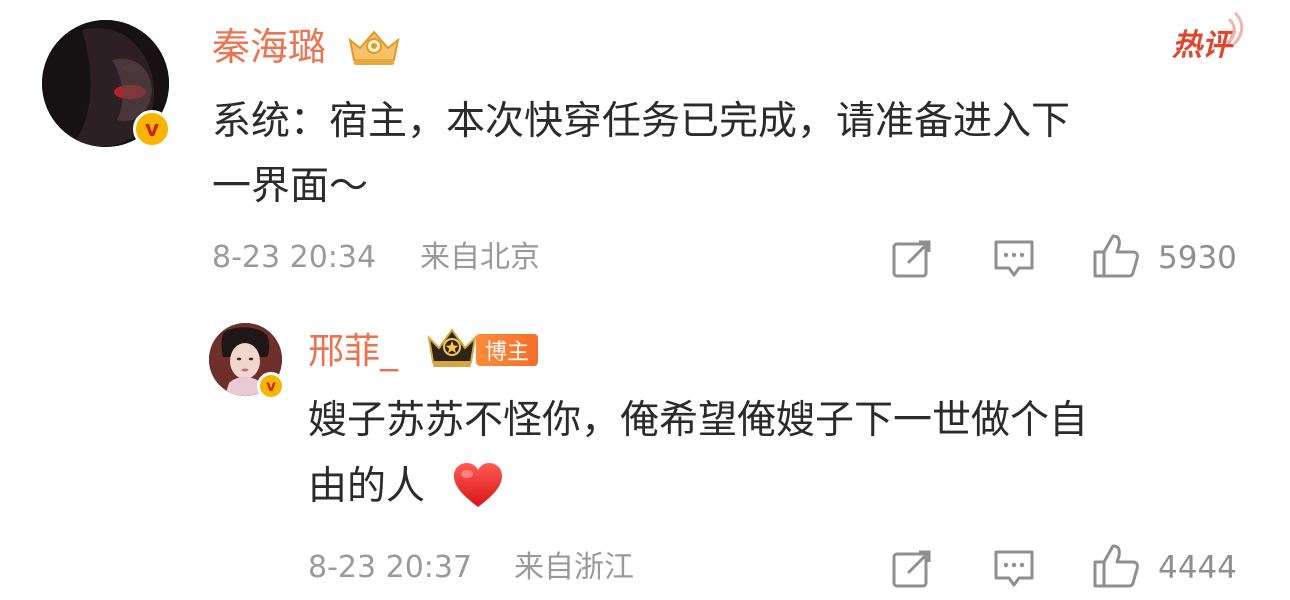 The width and height of the screenshot is (1290, 600). Describe the element at coordinates (1197, 568) in the screenshot. I see `like-count: 4444` at that location.